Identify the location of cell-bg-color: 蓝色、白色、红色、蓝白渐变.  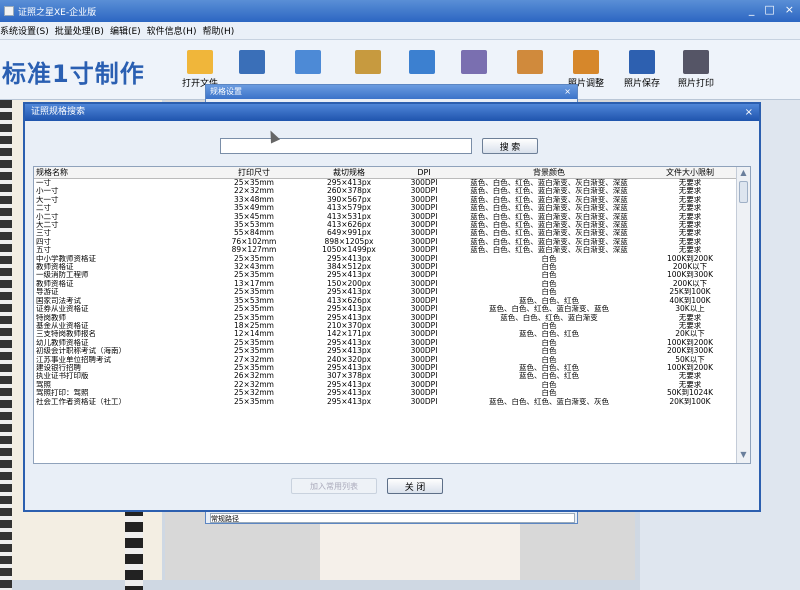
(549, 317).